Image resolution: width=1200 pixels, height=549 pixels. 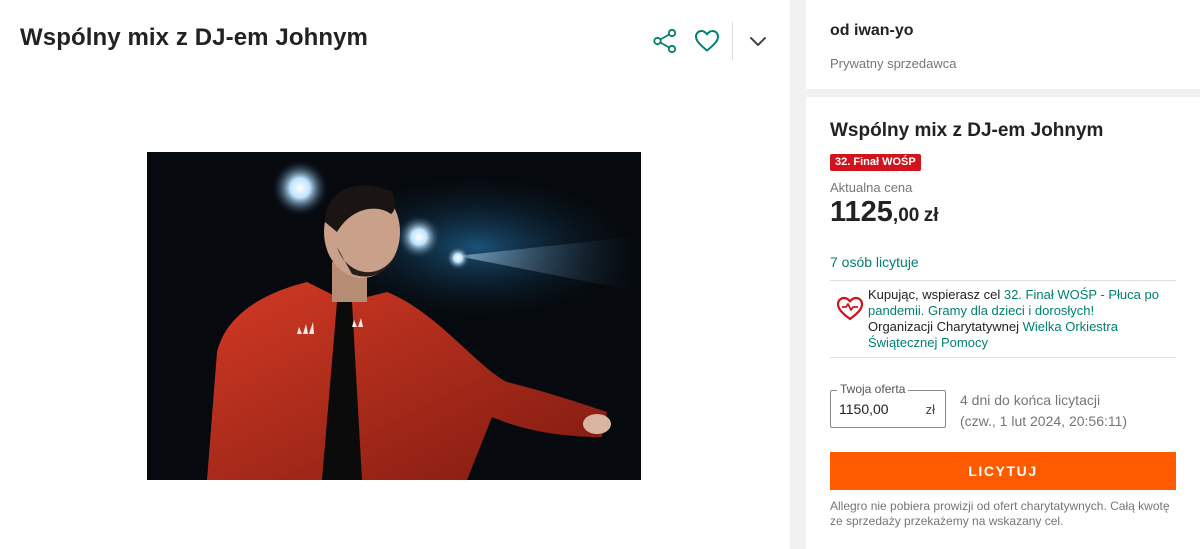 I want to click on current-price: 1125,00 zł, so click(x=884, y=212).